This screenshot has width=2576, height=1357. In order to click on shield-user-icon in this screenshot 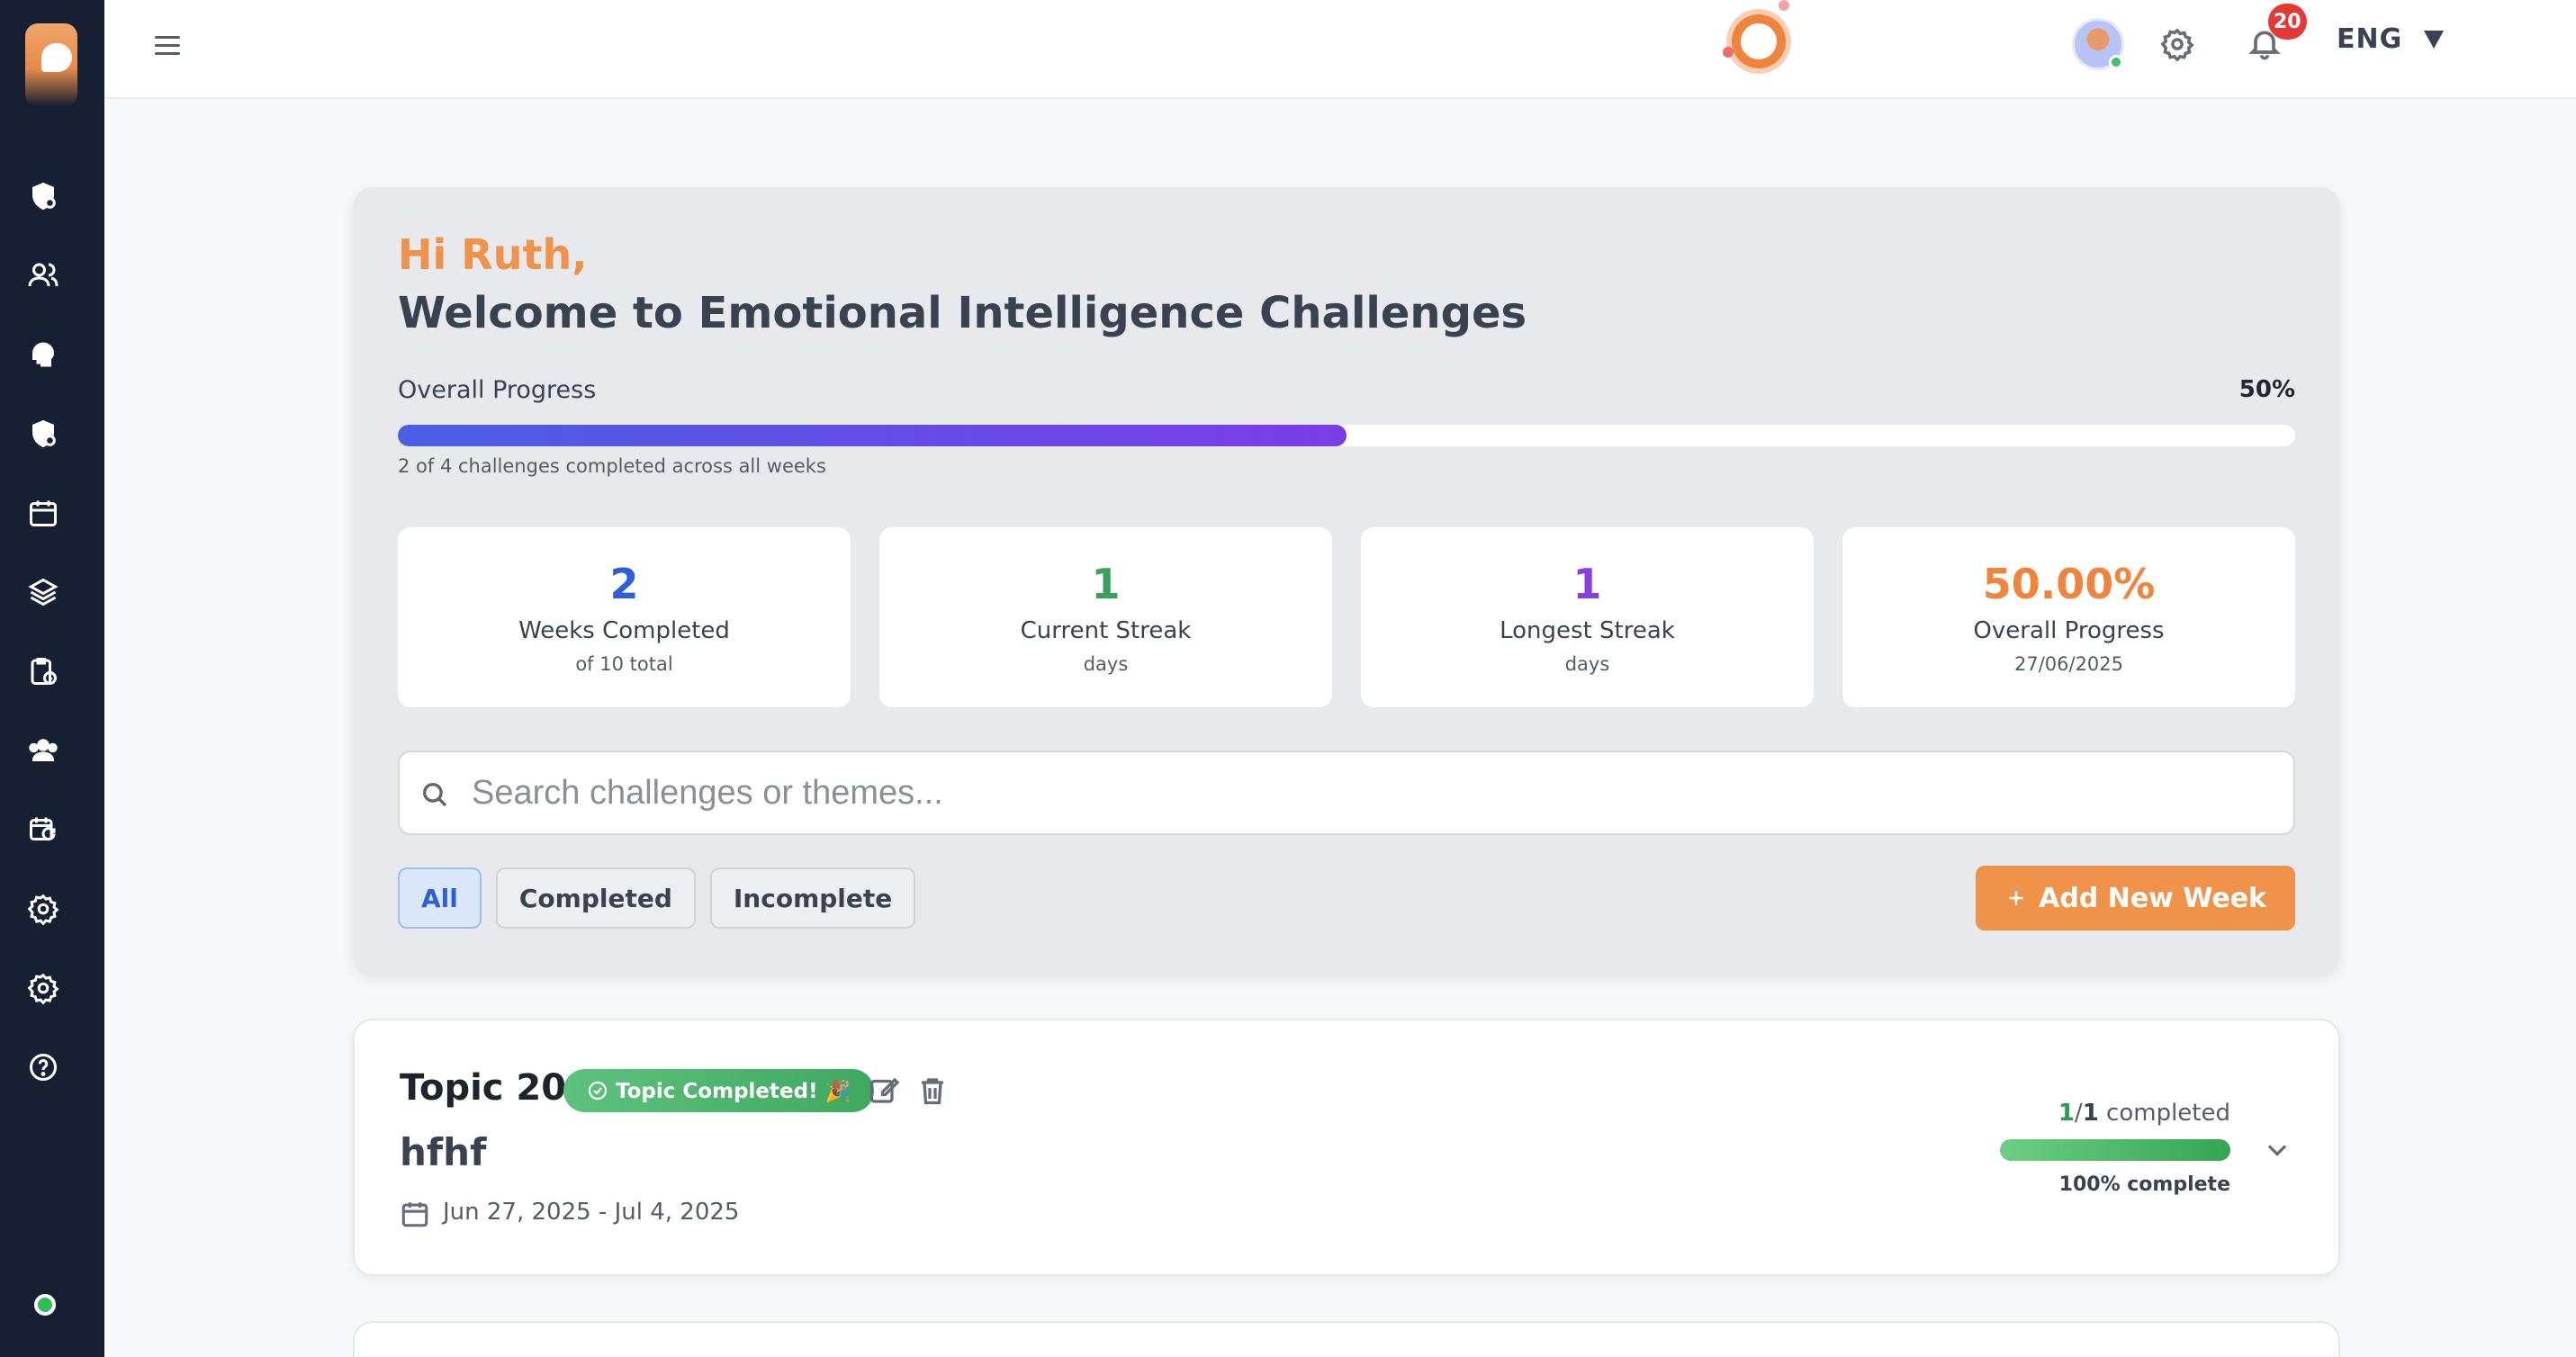, I will do `click(44, 196)`.